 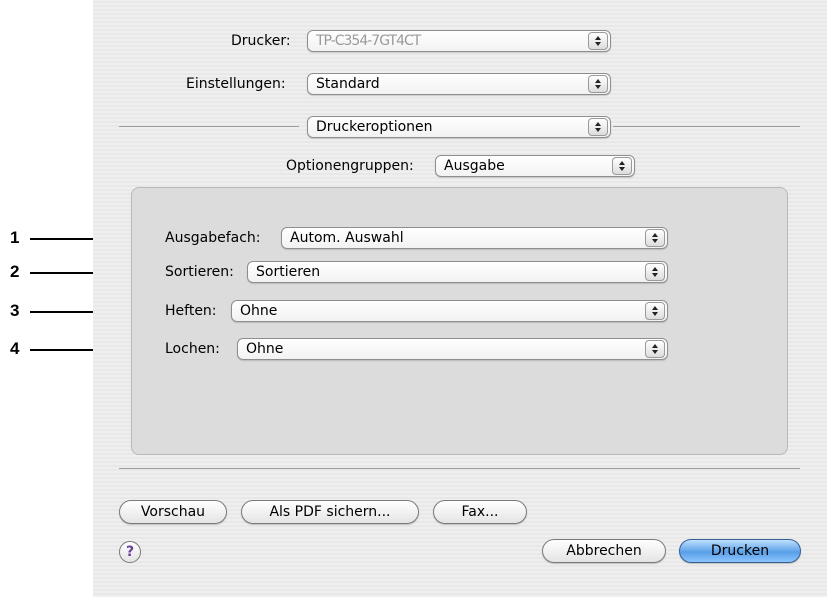 What do you see at coordinates (15, 310) in the screenshot?
I see `callout-number-3: 3` at bounding box center [15, 310].